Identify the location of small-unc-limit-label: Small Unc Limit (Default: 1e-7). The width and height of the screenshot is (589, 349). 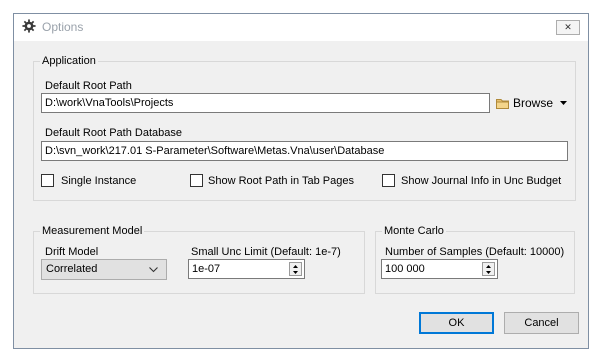
(266, 252).